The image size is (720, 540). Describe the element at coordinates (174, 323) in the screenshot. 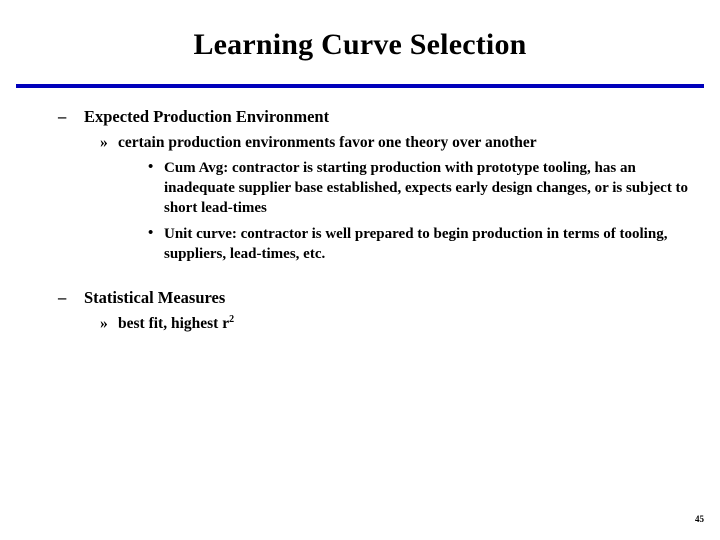

I see `bullet-level2-label: best fit, highest r` at that location.